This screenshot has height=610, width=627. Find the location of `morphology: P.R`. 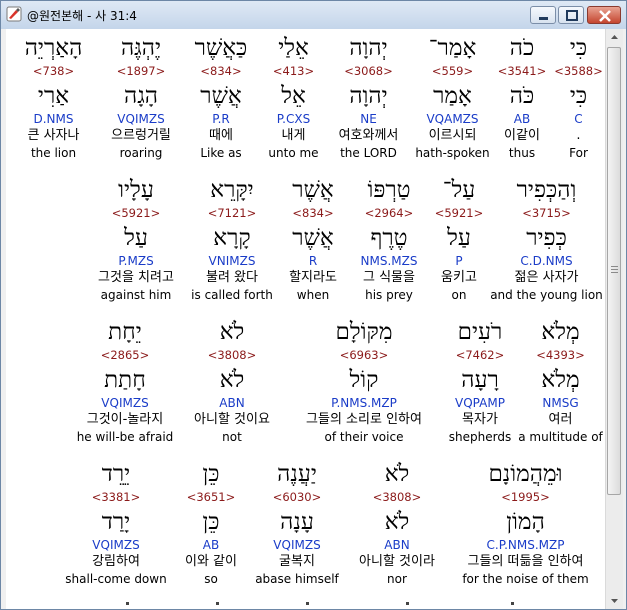

morphology: P.R is located at coordinates (221, 119).